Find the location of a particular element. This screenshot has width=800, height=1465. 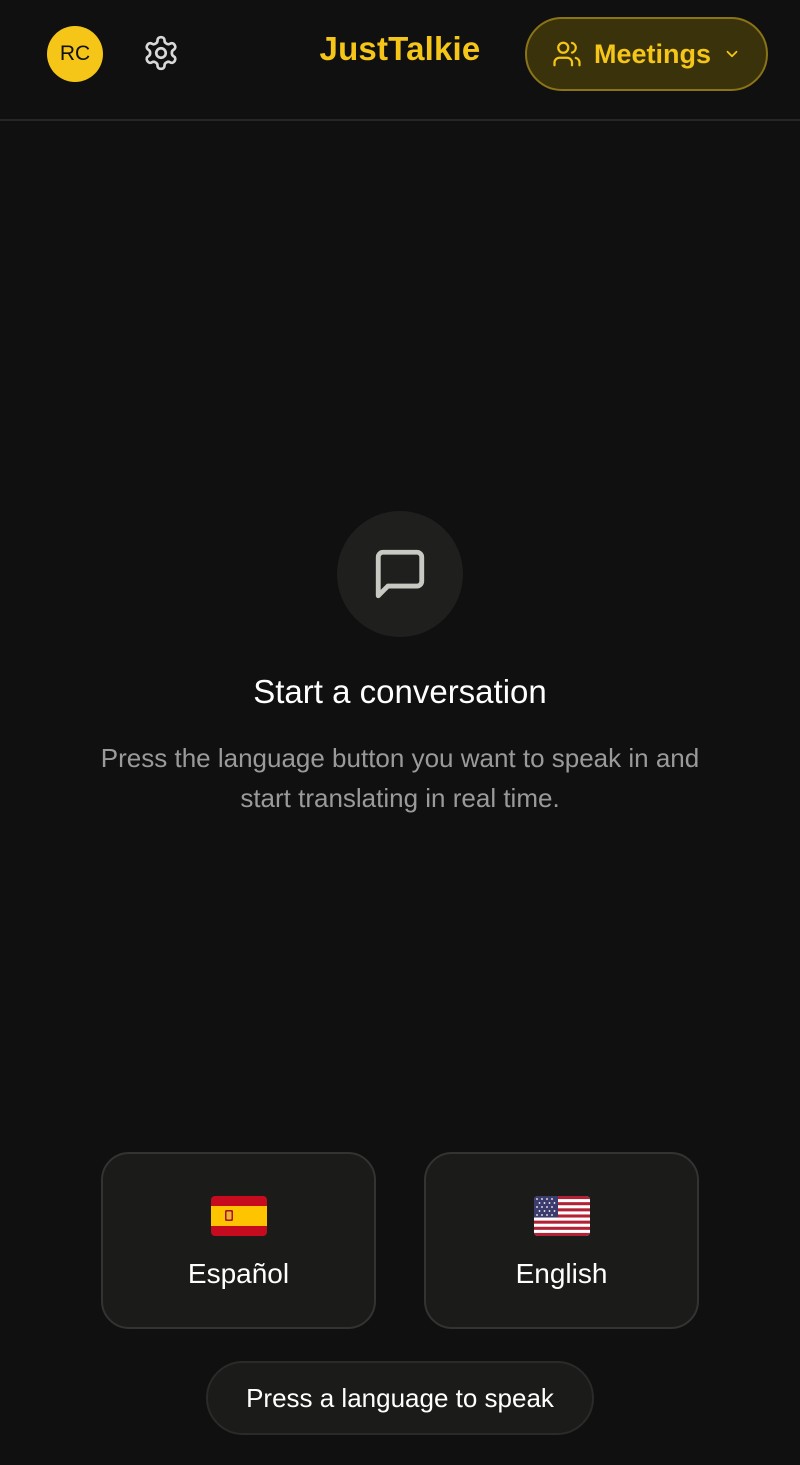

top-bar: RC JustTalkie Meetings is located at coordinates (400, 60).